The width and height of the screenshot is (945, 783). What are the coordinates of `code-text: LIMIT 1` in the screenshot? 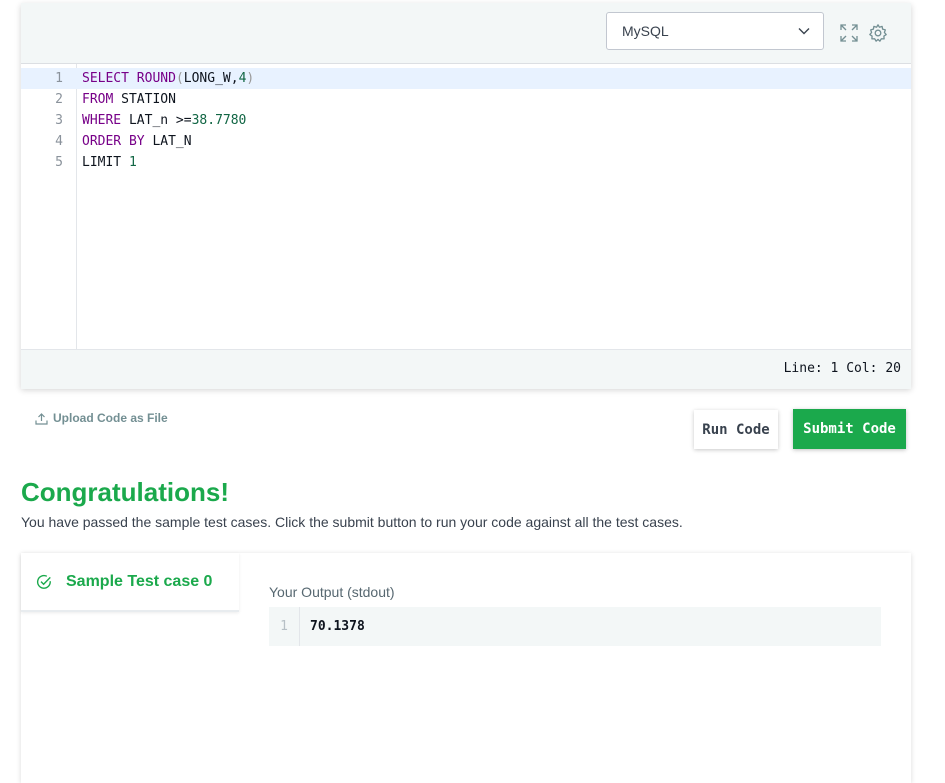 It's located at (109, 162).